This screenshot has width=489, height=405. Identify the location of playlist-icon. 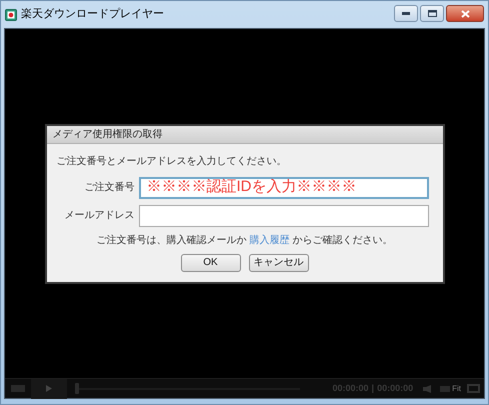
(18, 388).